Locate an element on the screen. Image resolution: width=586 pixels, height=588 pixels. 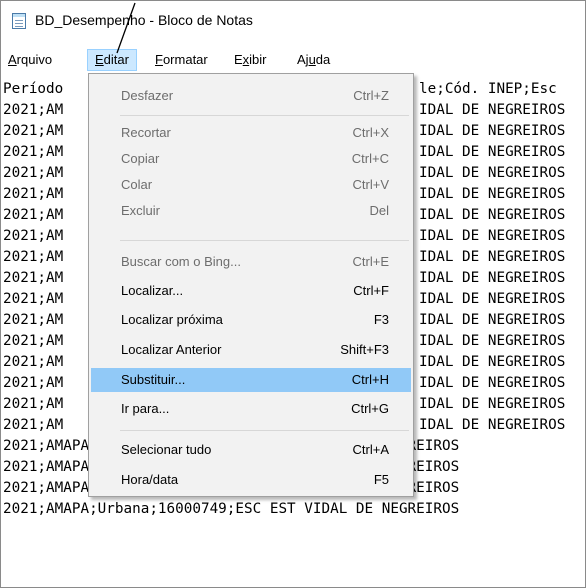
menu-formatar-rest: ormatar is located at coordinates (185, 59).